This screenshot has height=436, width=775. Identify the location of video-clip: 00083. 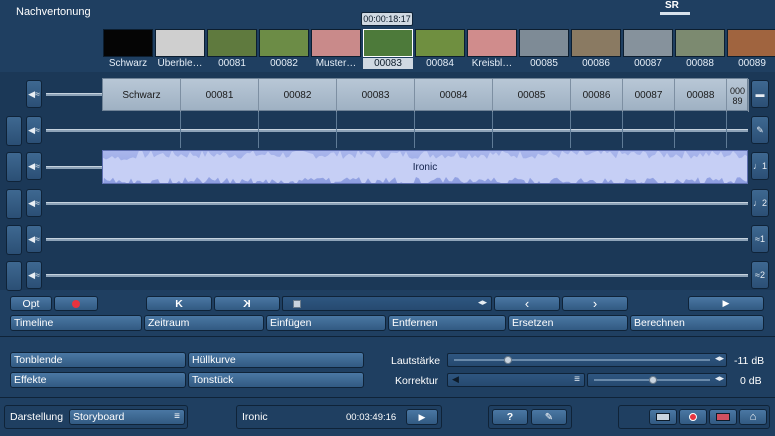
(376, 95).